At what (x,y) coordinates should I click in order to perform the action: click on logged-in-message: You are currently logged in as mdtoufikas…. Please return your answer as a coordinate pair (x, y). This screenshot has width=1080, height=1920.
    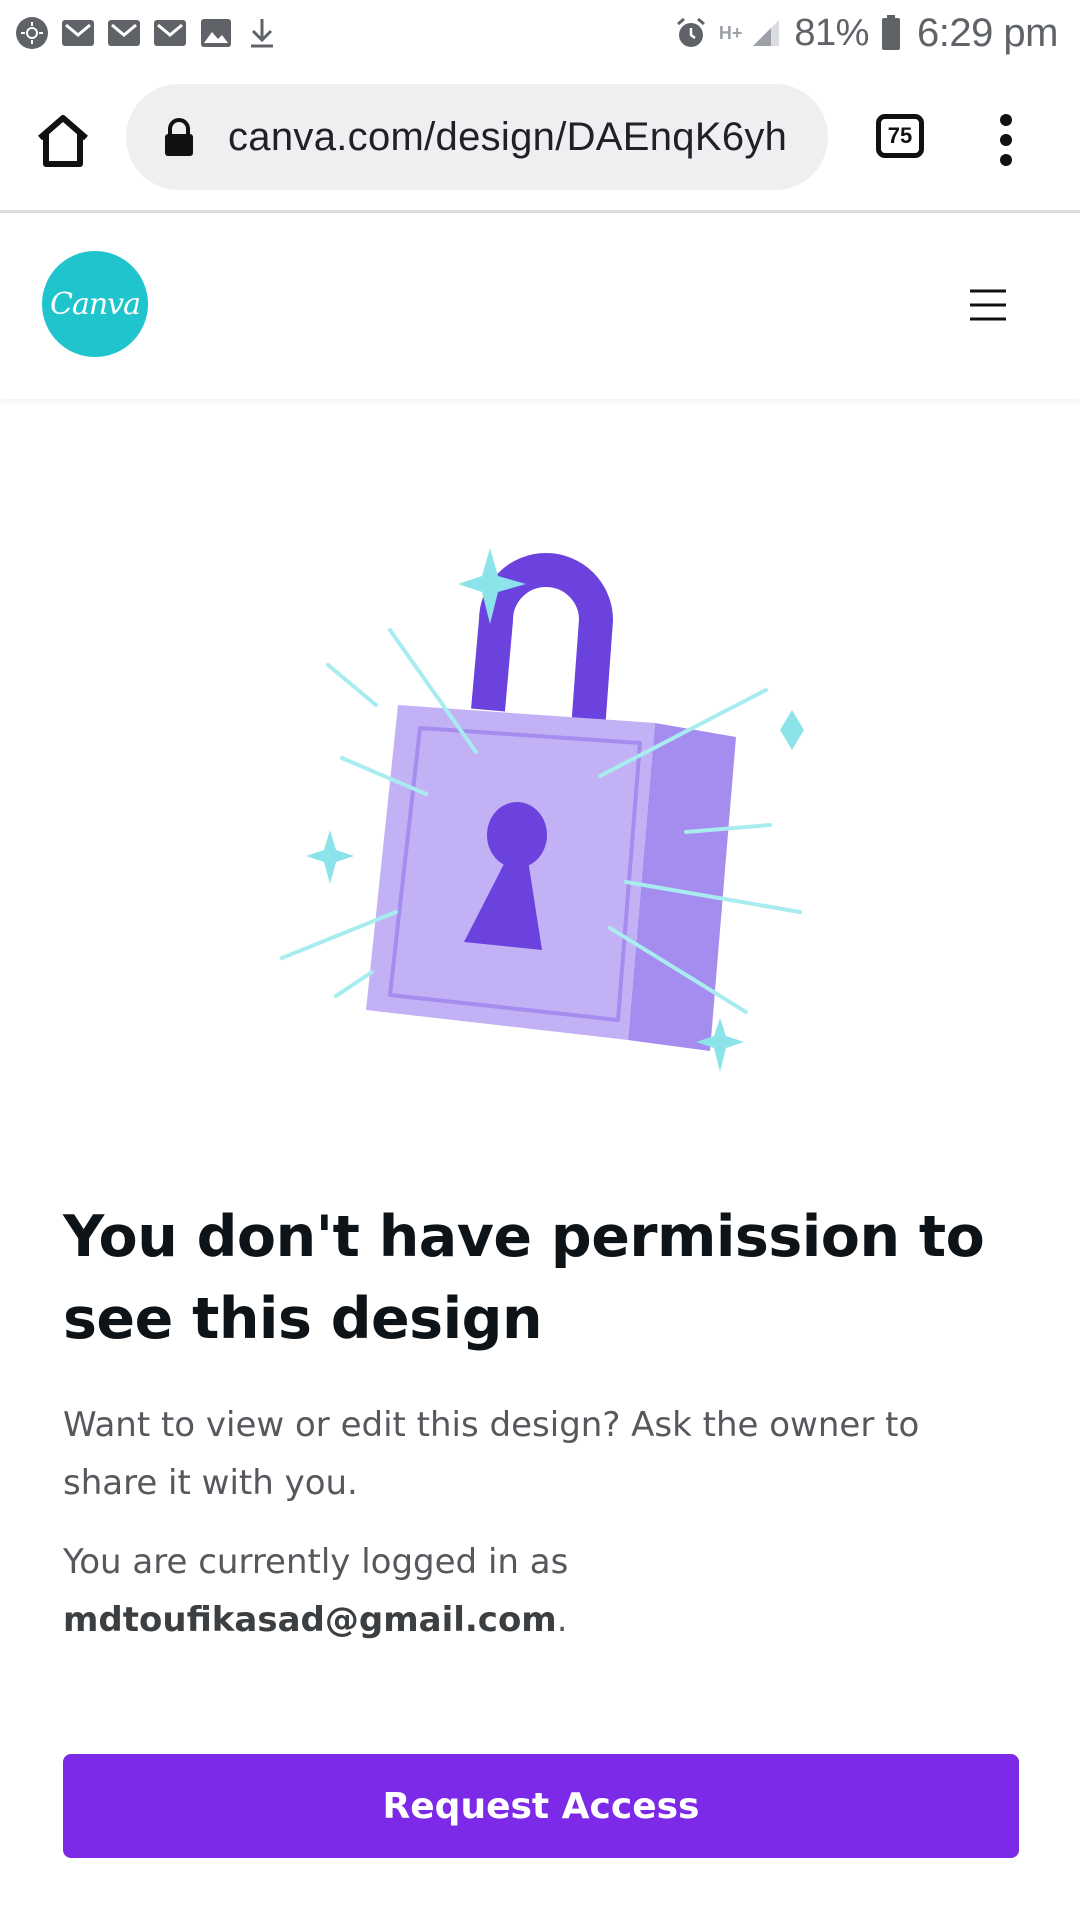
    Looking at the image, I should click on (528, 1591).